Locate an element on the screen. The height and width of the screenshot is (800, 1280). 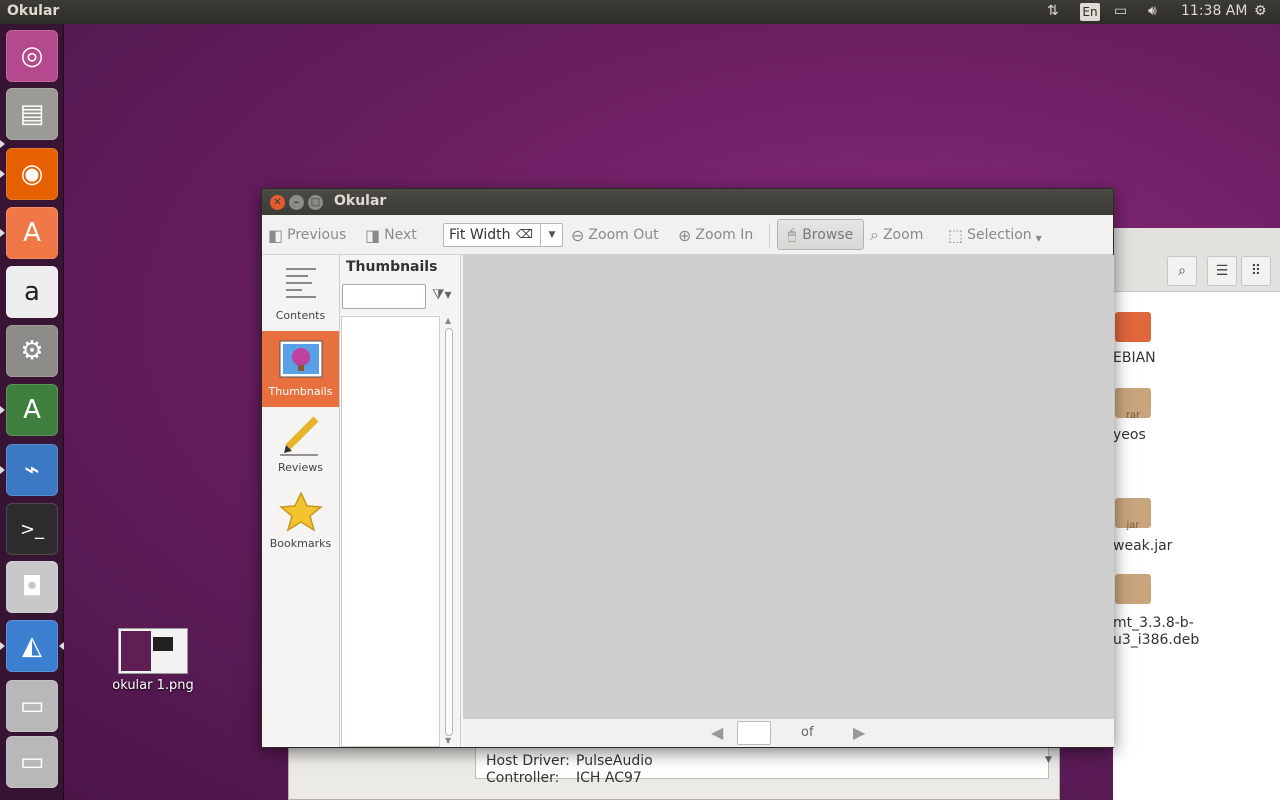
selection-icon: ⬚ is located at coordinates (956, 235).